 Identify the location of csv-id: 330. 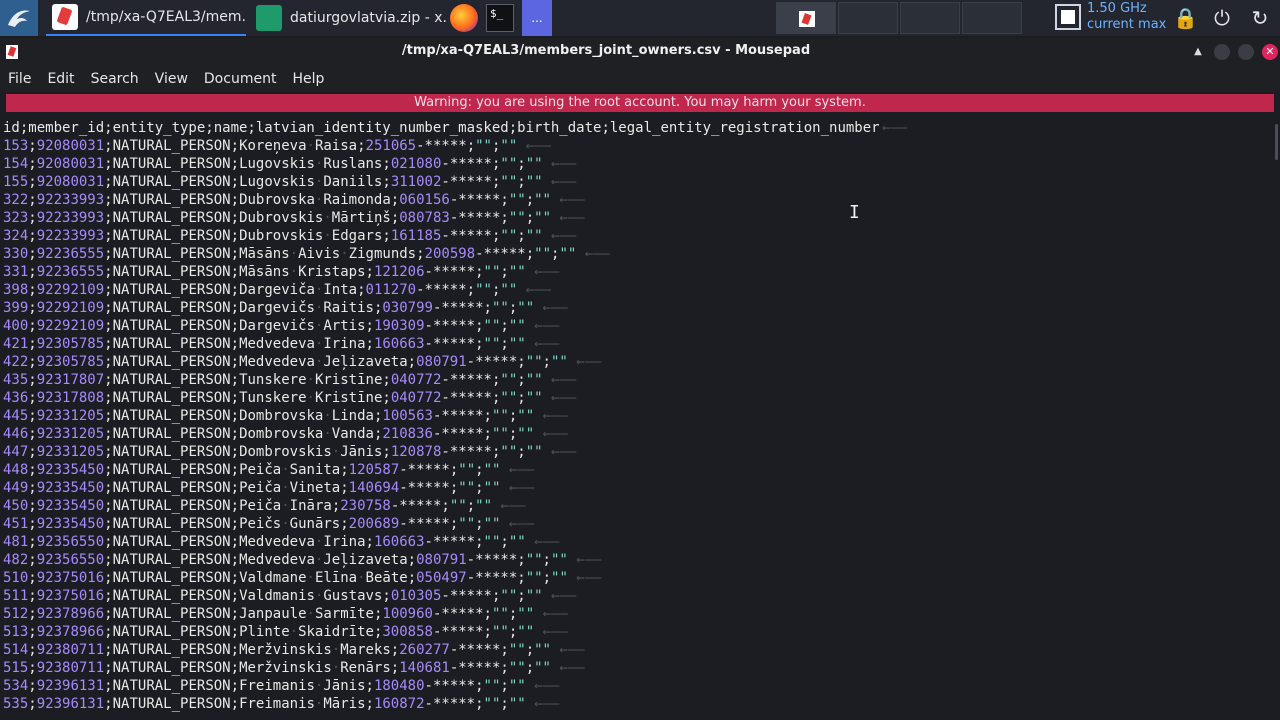
(16, 254).